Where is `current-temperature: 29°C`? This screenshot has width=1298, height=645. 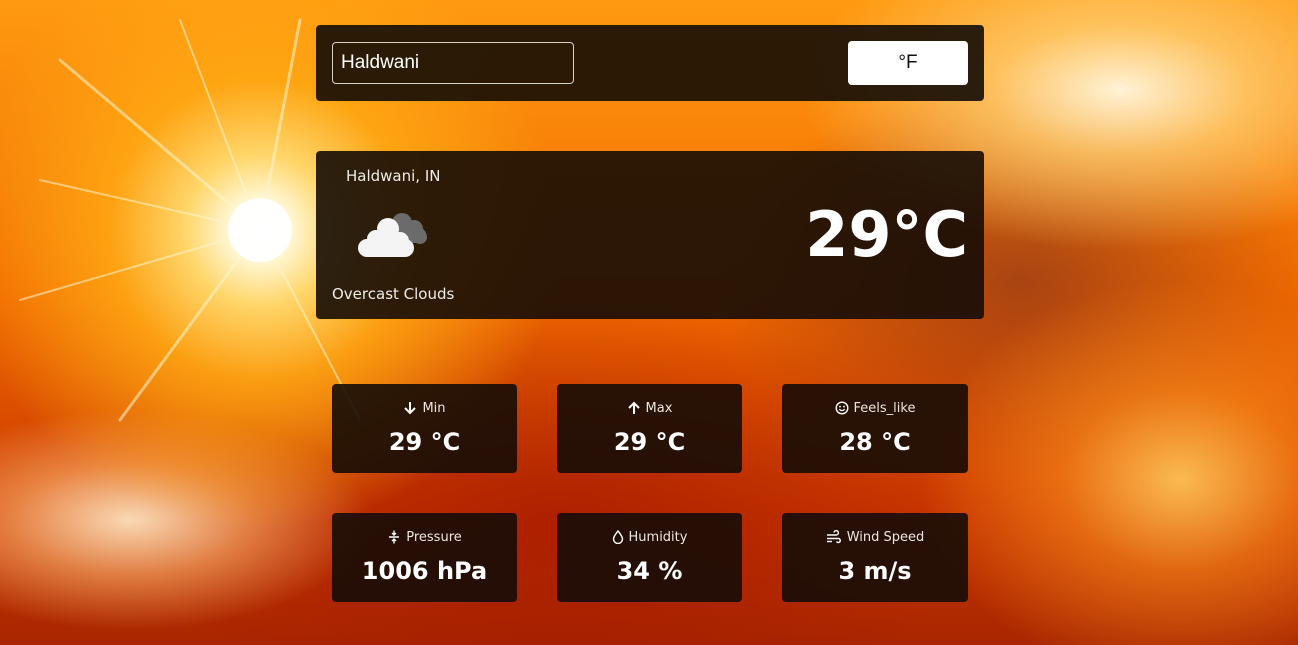
current-temperature: 29°C is located at coordinates (886, 234).